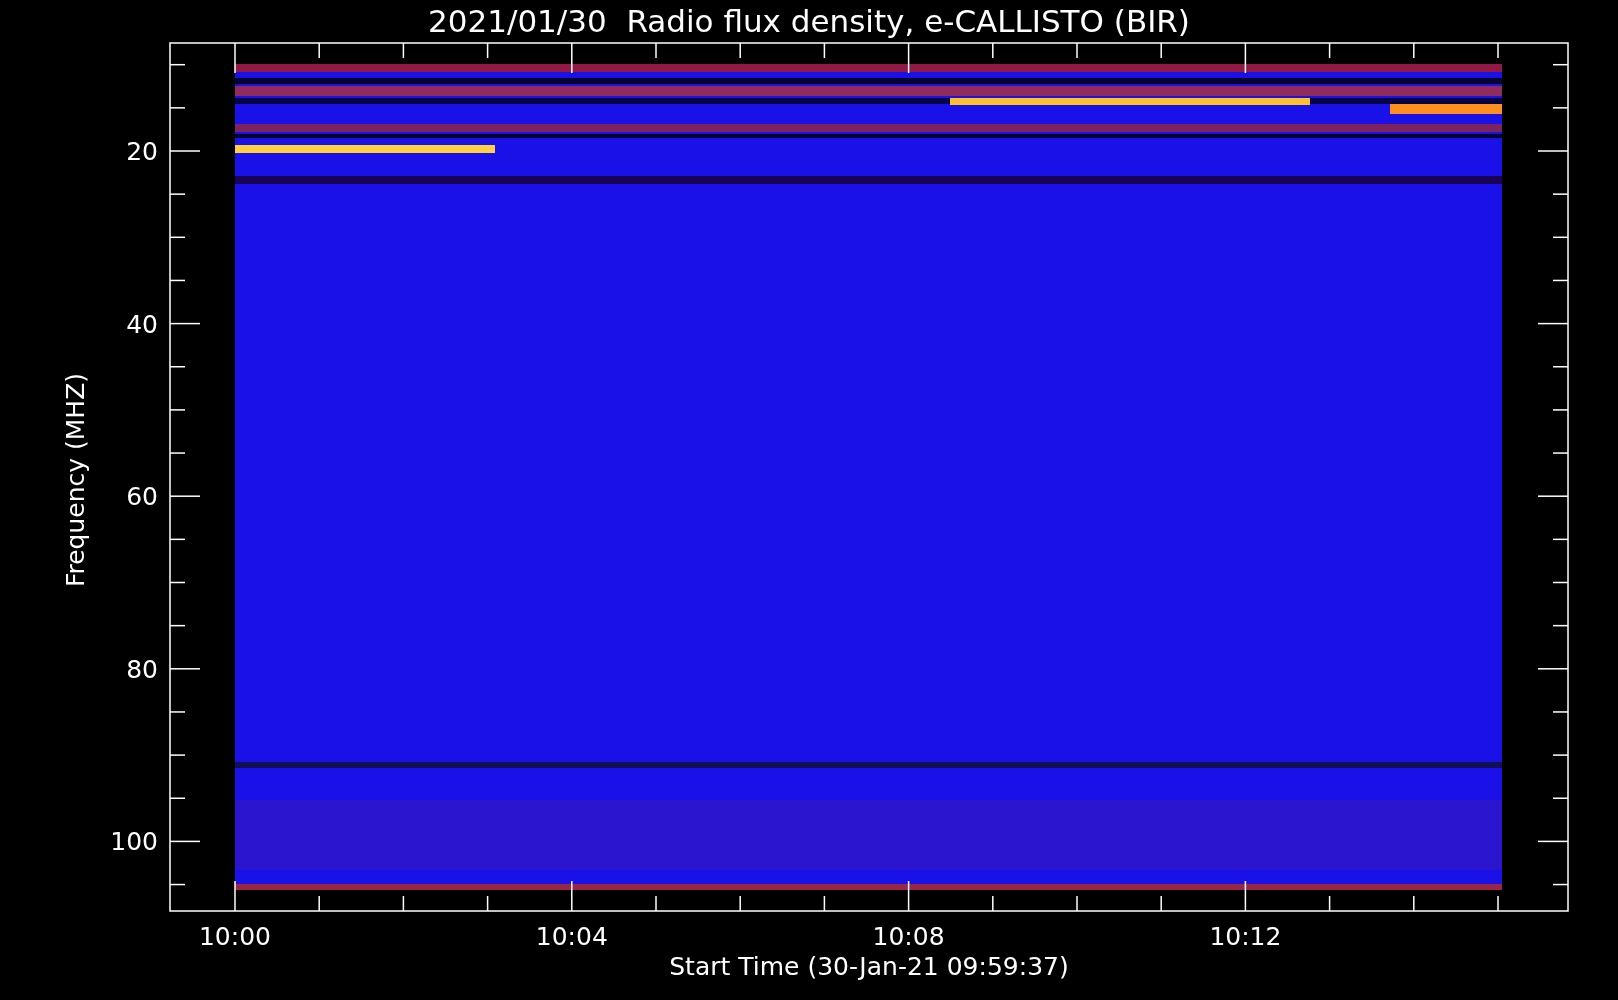  I want to click on x-axis-label: Start Time (30-Jan-21 09:59:37), so click(869, 966).